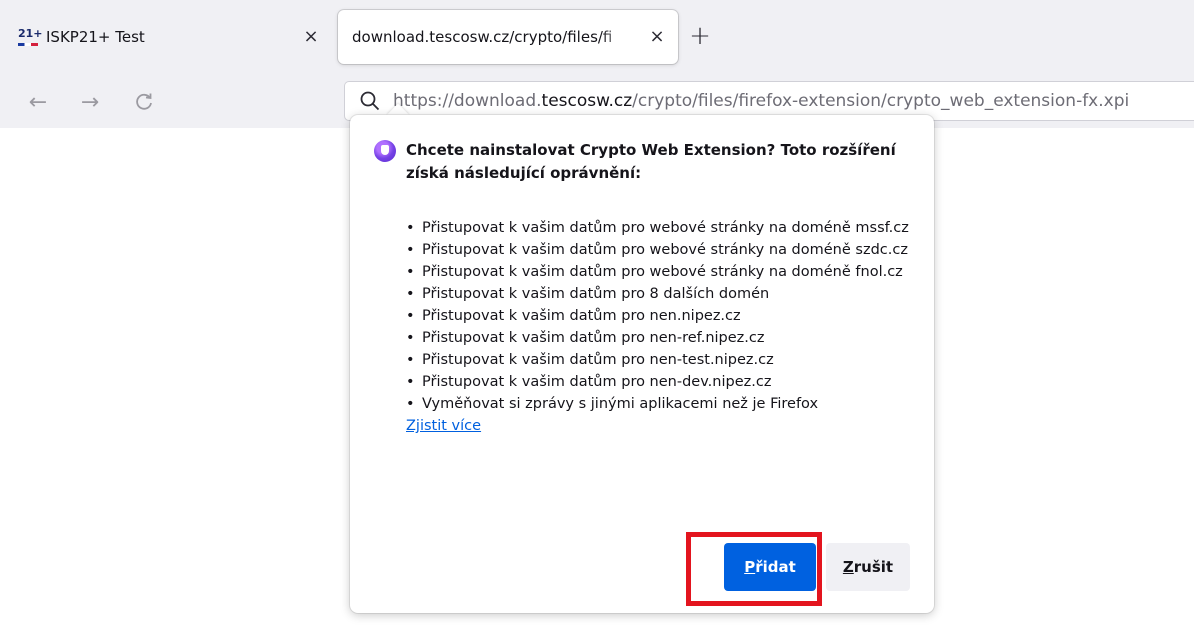  Describe the element at coordinates (848, 567) in the screenshot. I see `cancel-accesskey: Z` at that location.